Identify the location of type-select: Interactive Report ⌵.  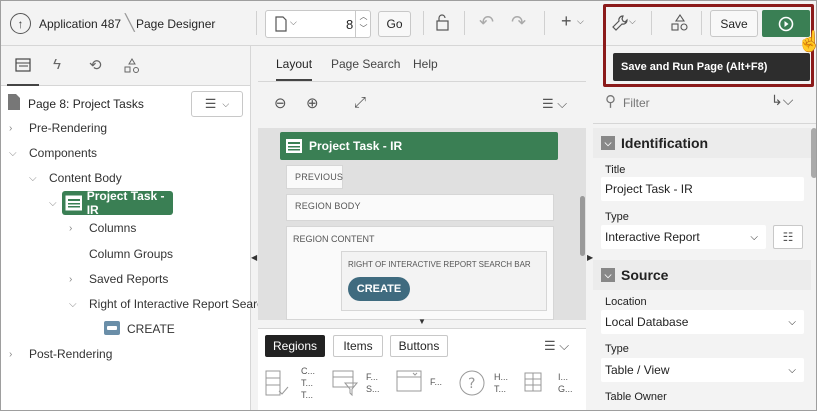
(683, 237).